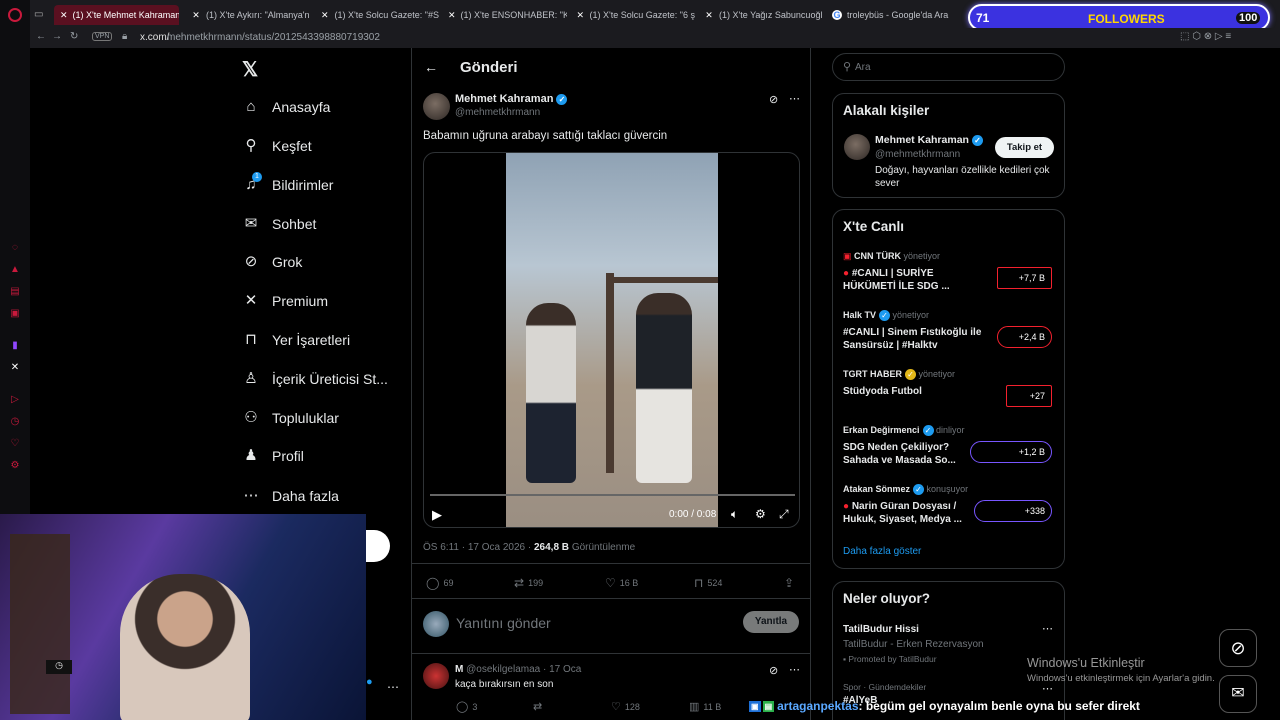 This screenshot has height=720, width=1280. I want to click on reply-author: M, so click(459, 669).